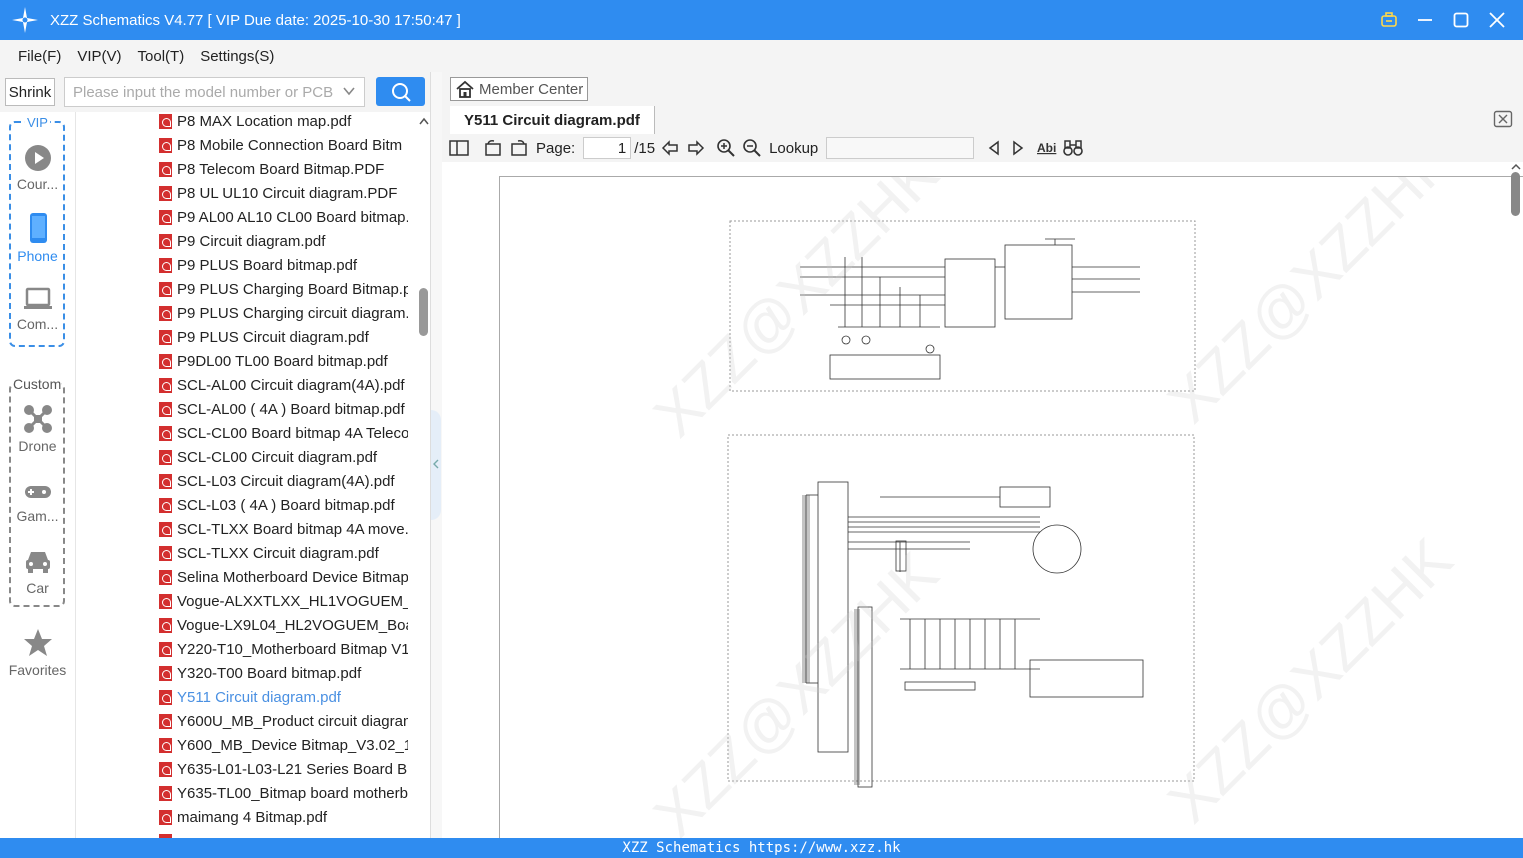 This screenshot has height=858, width=1523. What do you see at coordinates (726, 148) in the screenshot?
I see `zoom-in-icon` at bounding box center [726, 148].